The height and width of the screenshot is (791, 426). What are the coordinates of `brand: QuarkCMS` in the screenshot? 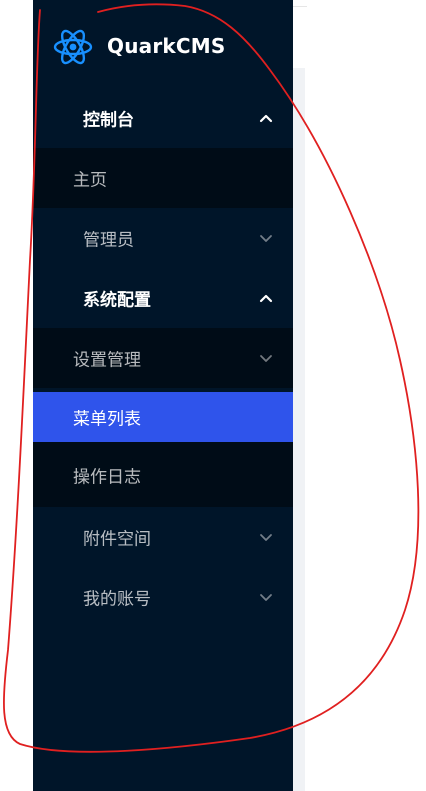 It's located at (163, 44).